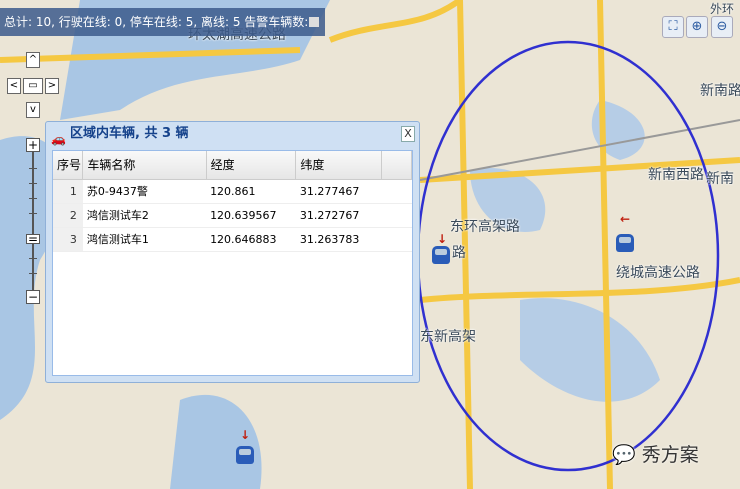  Describe the element at coordinates (658, 273) in the screenshot. I see `map-label: 绕城高速公路` at that location.